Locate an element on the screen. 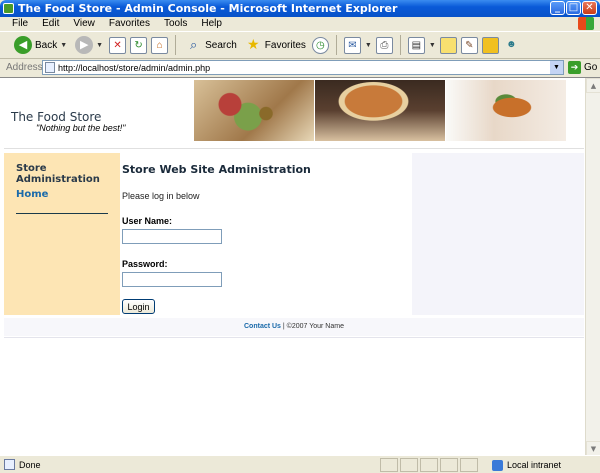 This screenshot has height=473, width=600. status-panels is located at coordinates (429, 465).